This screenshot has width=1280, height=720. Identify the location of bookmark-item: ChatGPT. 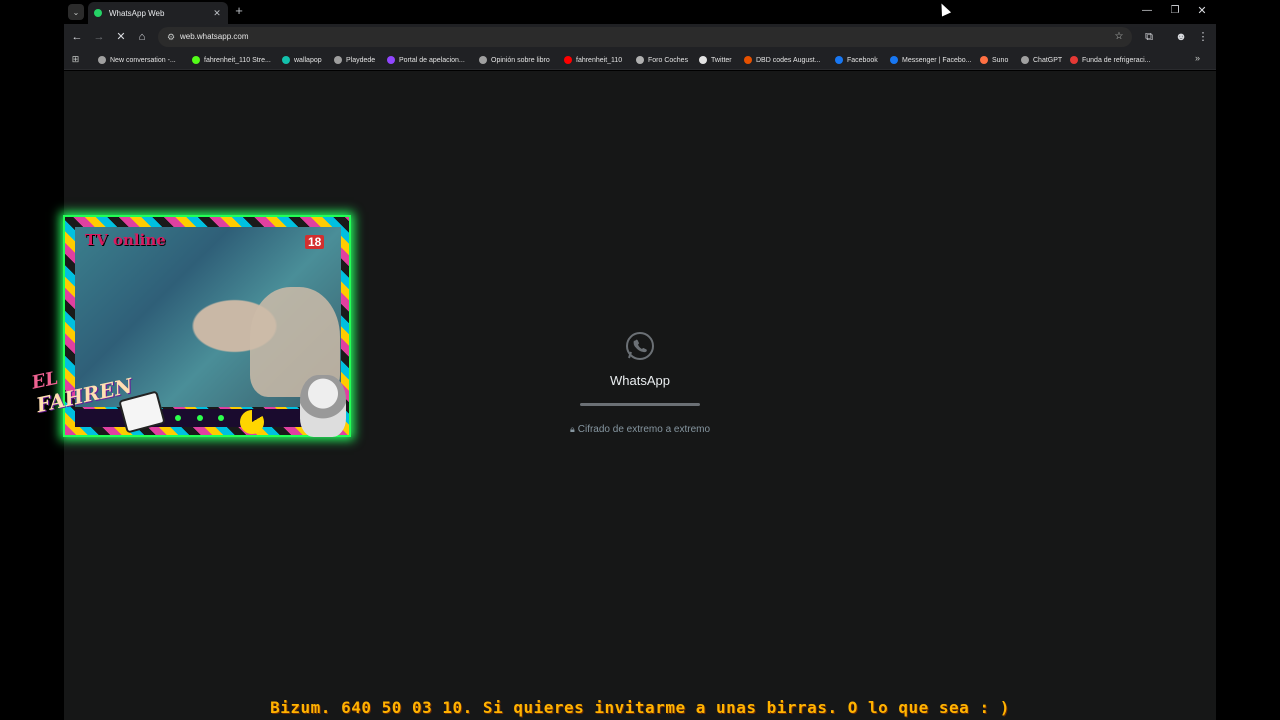
(1041, 60).